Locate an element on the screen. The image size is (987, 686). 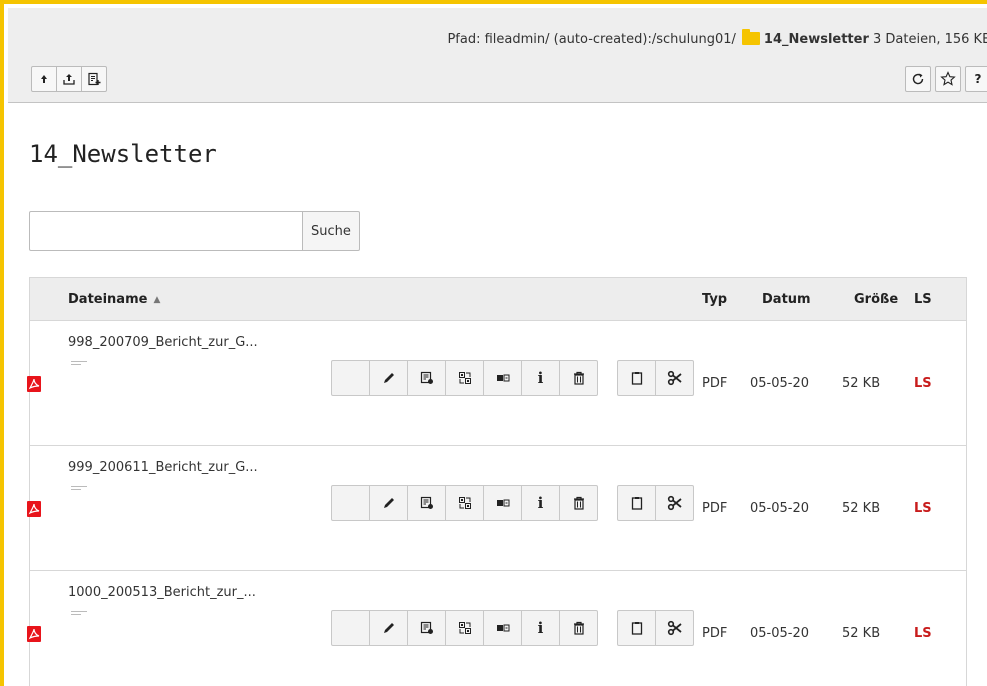
table-header: Dateiname ▲ Typ Datum Größe LS is located at coordinates (498, 299).